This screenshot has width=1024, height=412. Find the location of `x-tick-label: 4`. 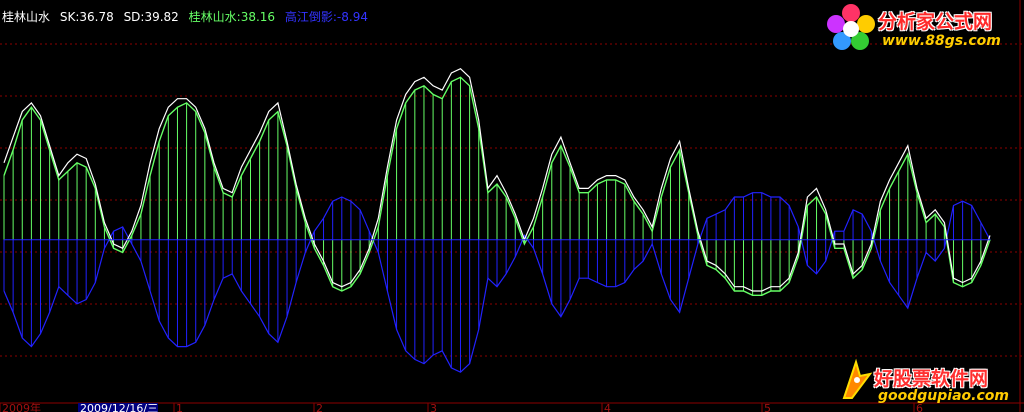

x-tick-label: 4 is located at coordinates (607, 407).